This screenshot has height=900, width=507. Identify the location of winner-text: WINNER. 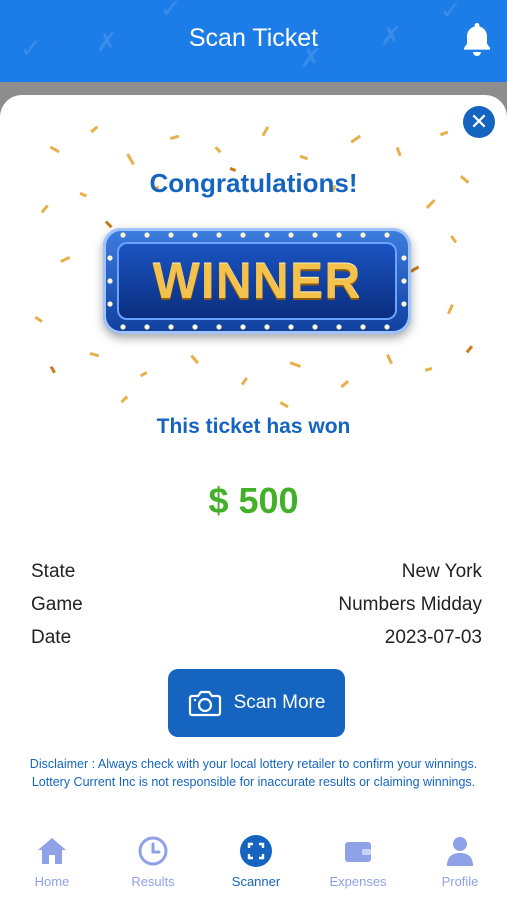
(257, 281).